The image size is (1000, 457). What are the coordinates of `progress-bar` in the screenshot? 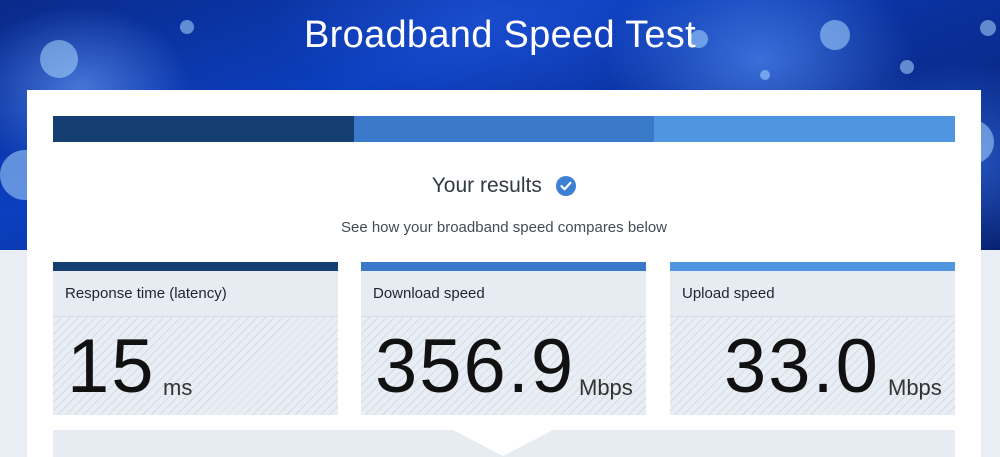 It's located at (504, 129).